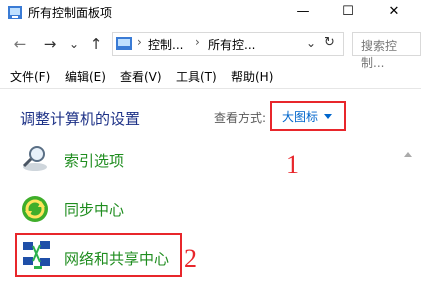 The width and height of the screenshot is (421, 294). I want to click on menu-tools: 工具(T), so click(196, 76).